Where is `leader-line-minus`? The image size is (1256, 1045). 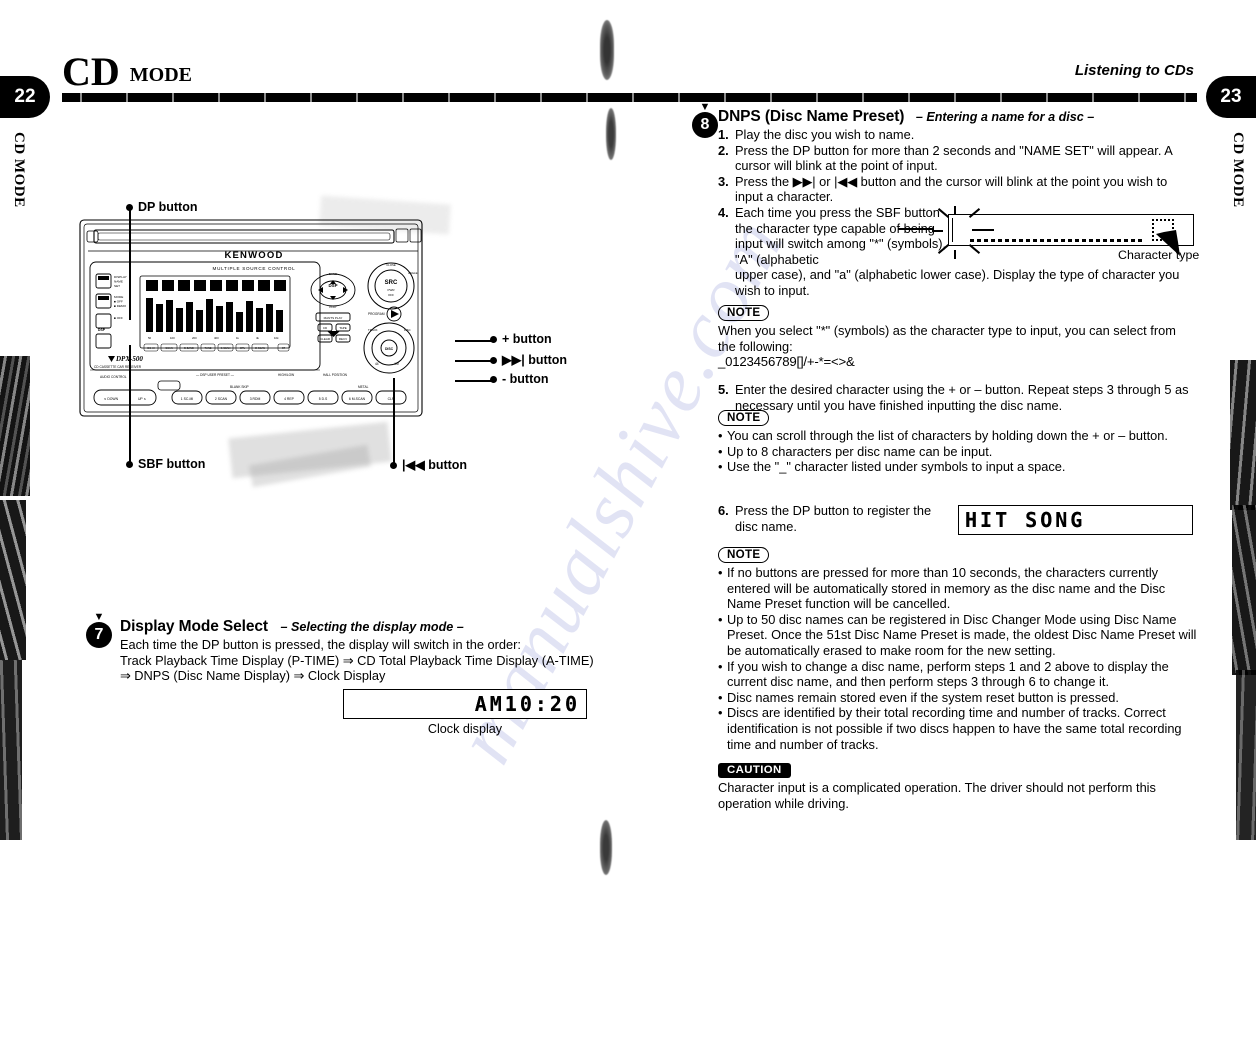 leader-line-minus is located at coordinates (473, 381).